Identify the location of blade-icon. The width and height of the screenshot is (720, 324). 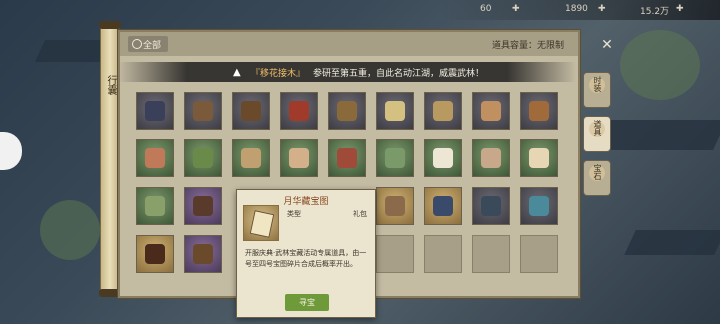
(539, 206).